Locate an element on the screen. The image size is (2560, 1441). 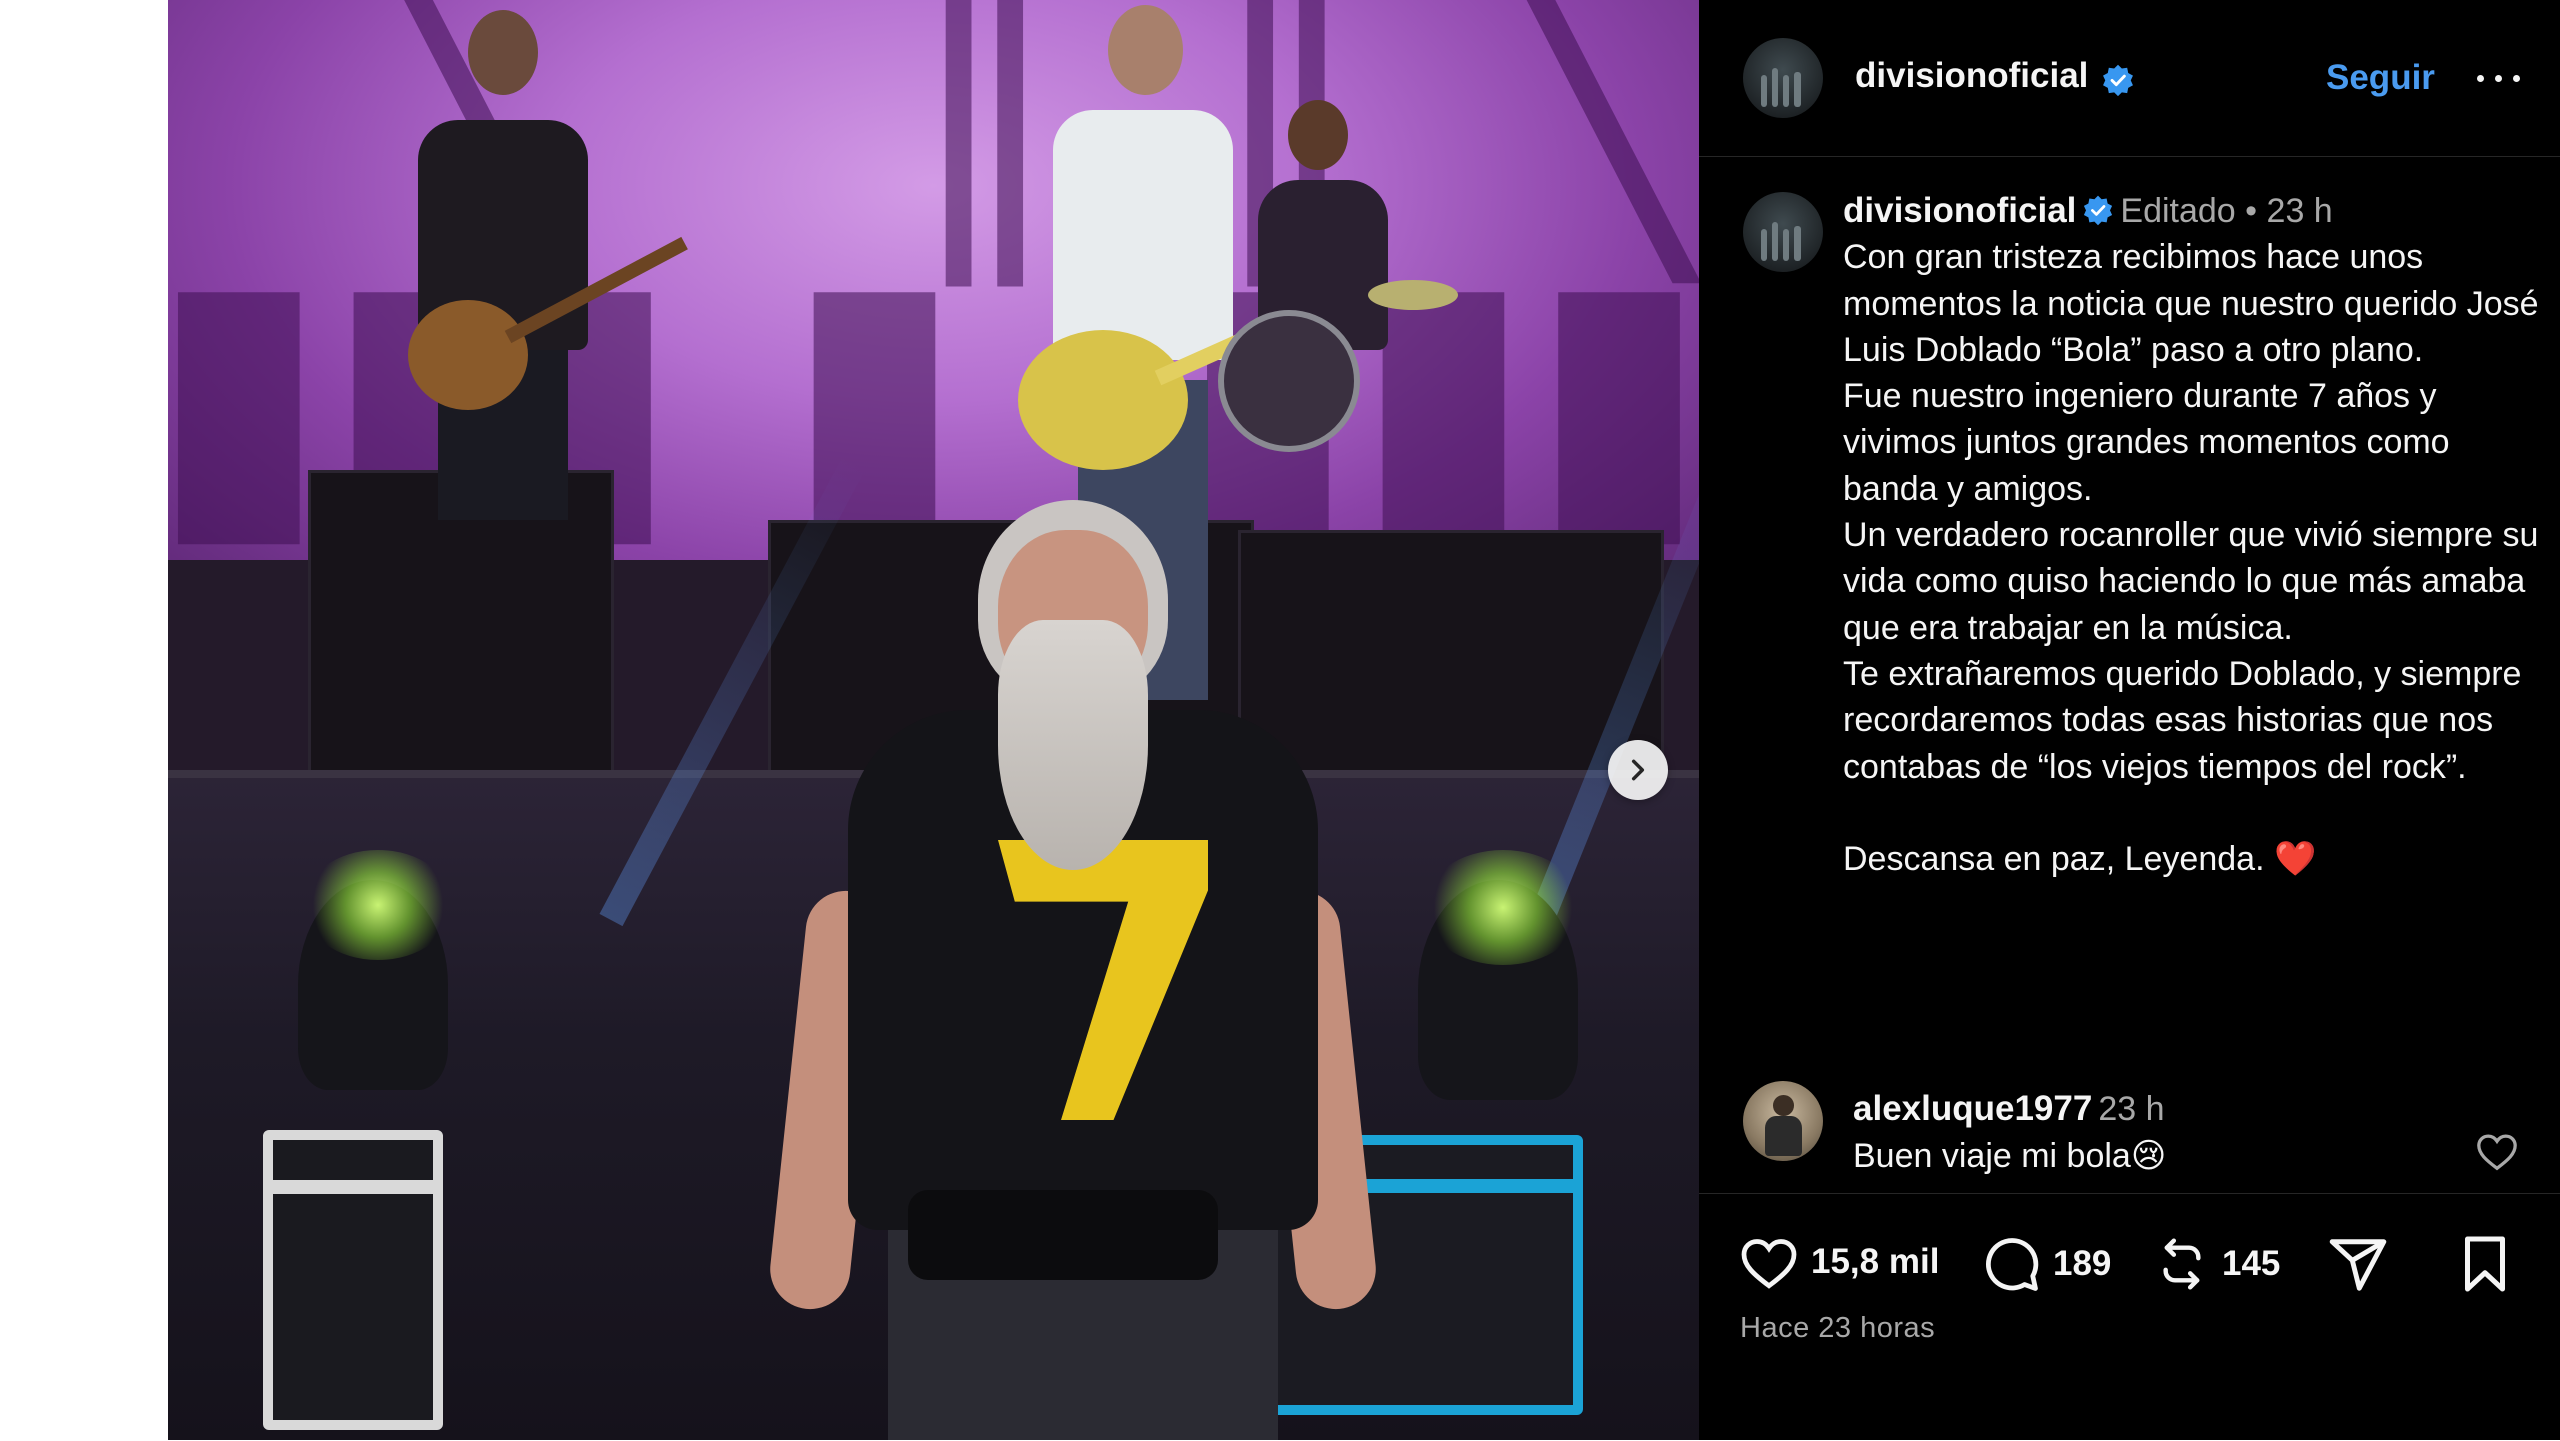
header-username-row: divisionoficial is located at coordinates (1995, 76).